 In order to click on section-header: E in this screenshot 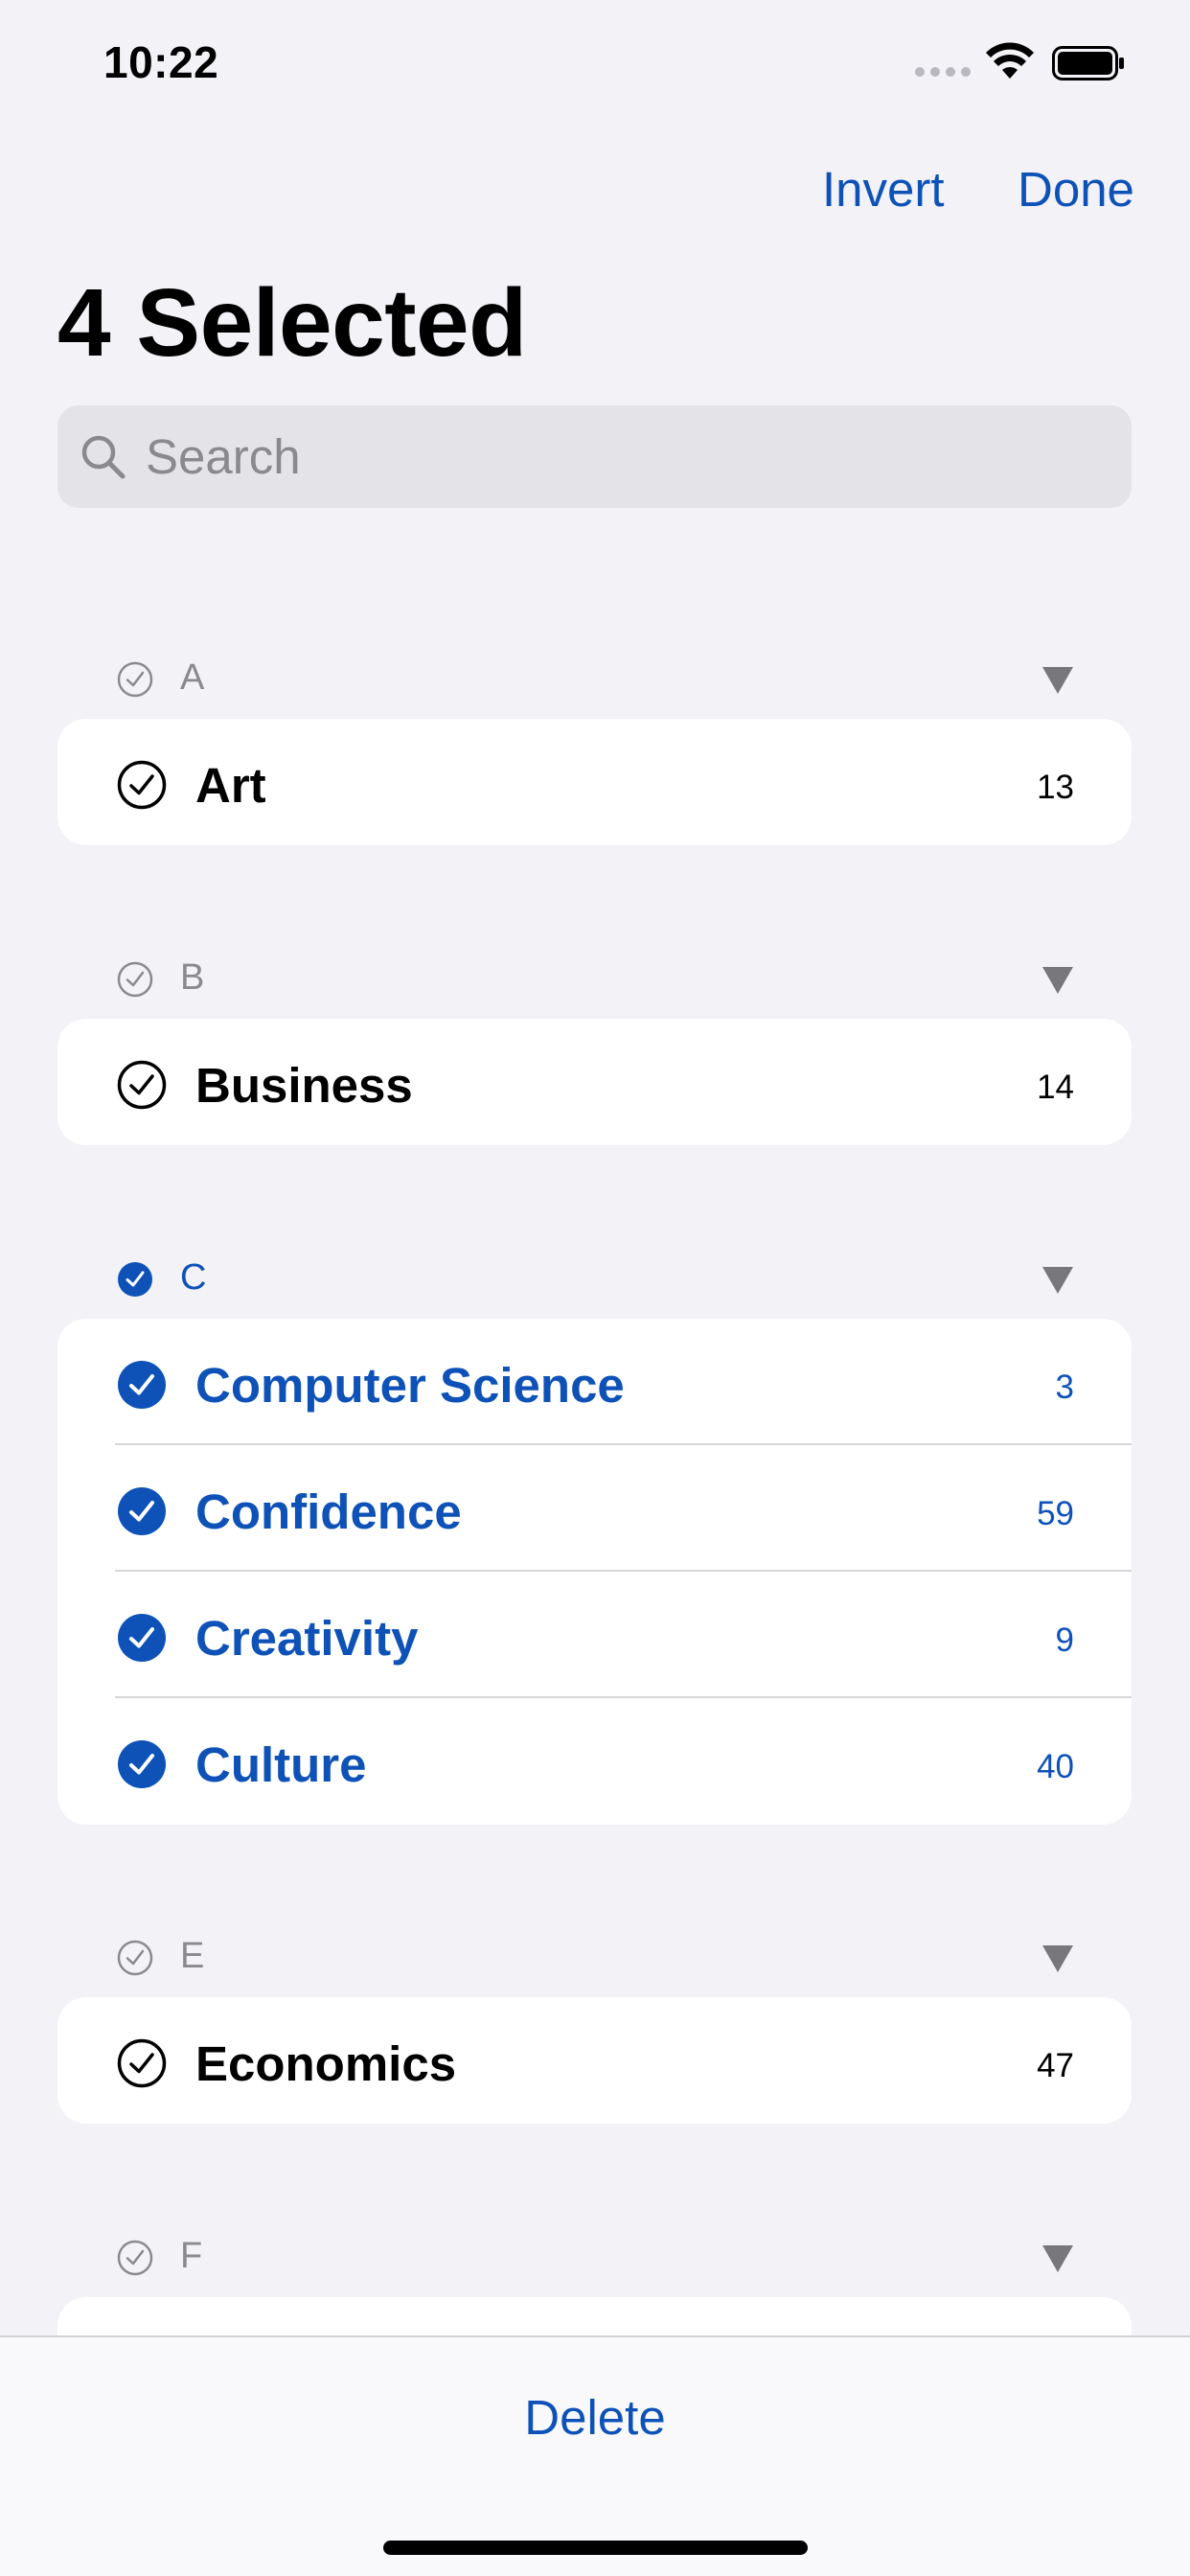, I will do `click(594, 1954)`.